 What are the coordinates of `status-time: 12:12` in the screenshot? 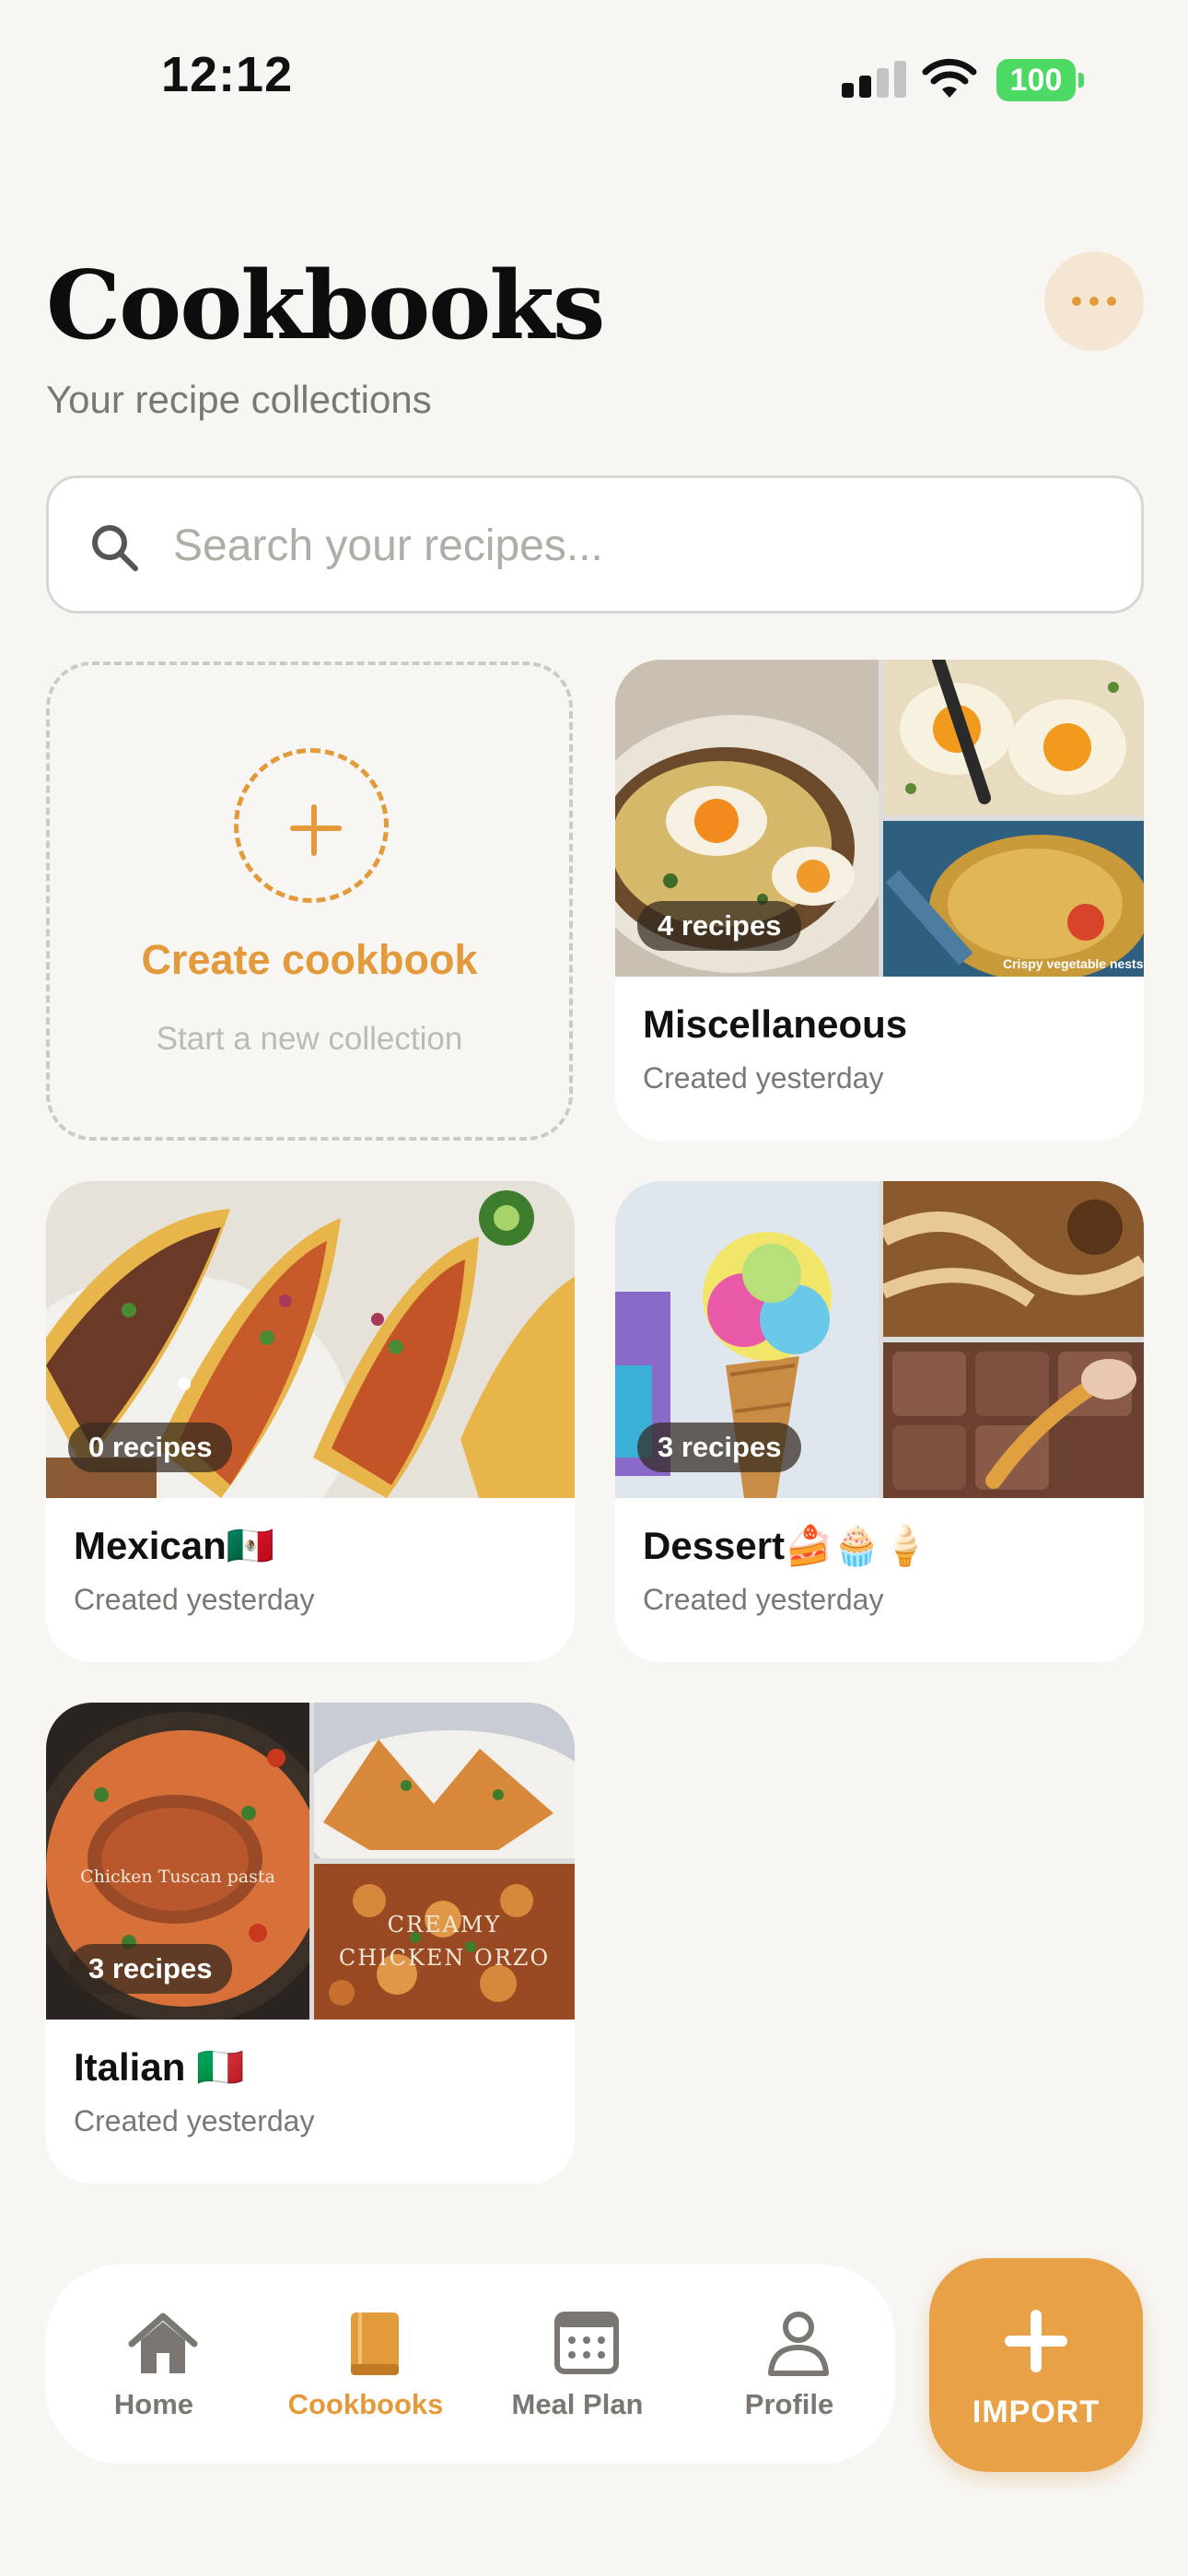 It's located at (227, 74).